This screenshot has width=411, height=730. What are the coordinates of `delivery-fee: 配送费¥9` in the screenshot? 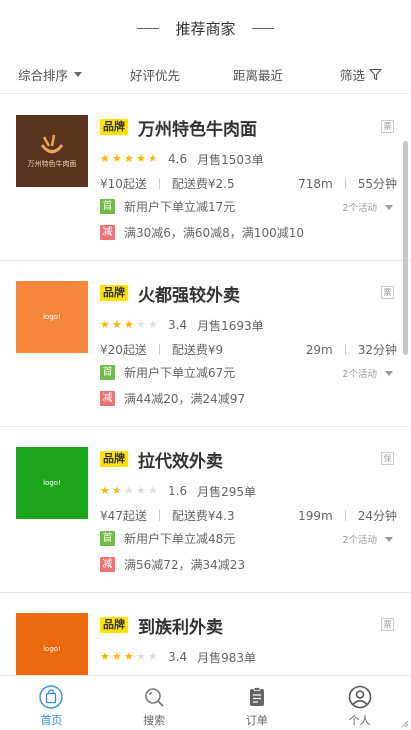 It's located at (197, 350).